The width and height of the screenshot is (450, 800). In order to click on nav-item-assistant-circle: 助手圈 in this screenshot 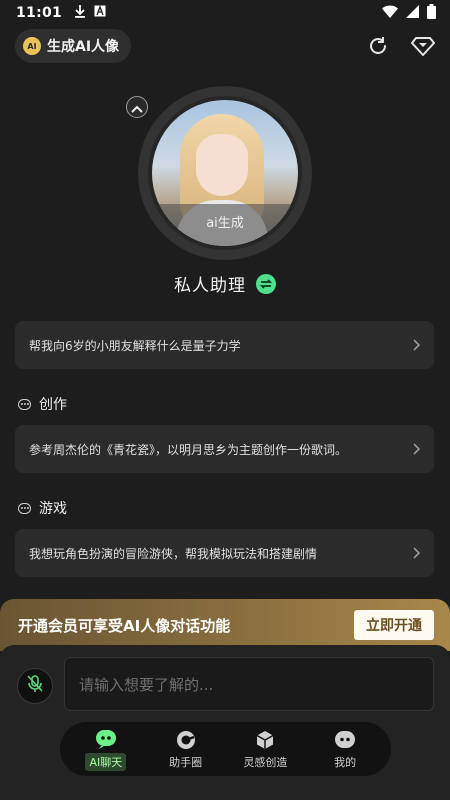, I will do `click(186, 749)`.